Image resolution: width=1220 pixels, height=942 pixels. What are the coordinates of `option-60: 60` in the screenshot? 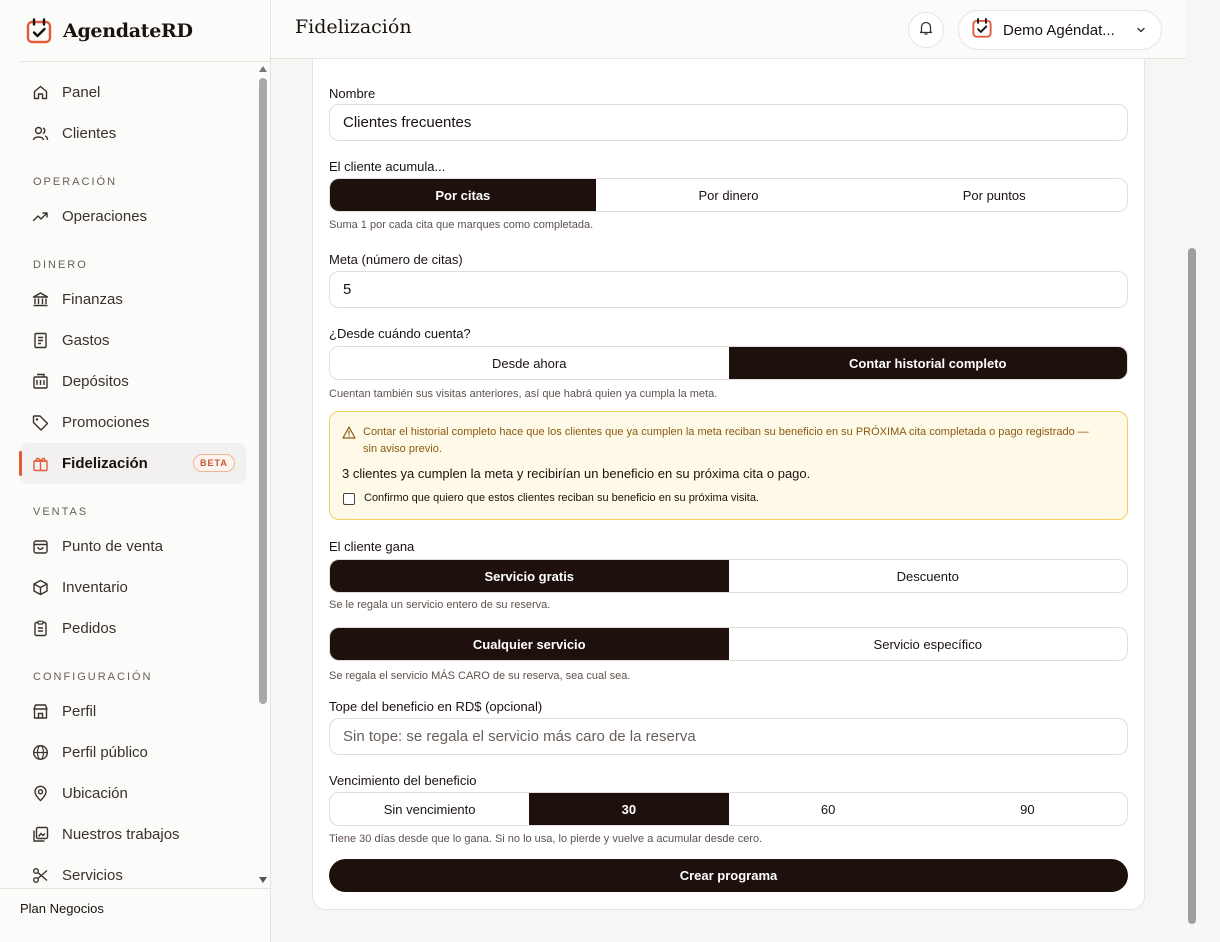 It's located at (828, 809).